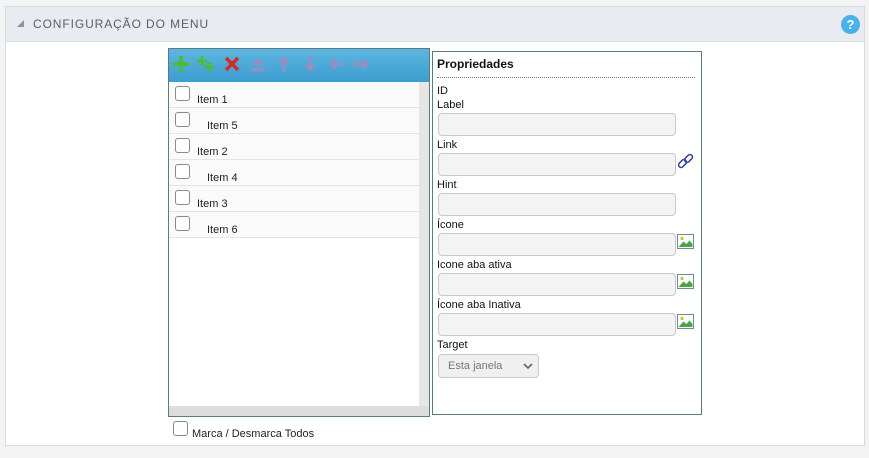 The height and width of the screenshot is (458, 869). What do you see at coordinates (258, 64) in the screenshot?
I see `move-top-icon` at bounding box center [258, 64].